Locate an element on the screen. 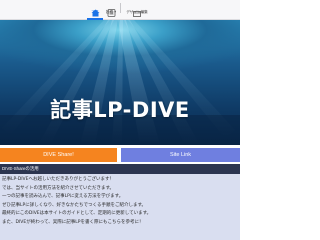  toolbar: 下書 投稿 ▾ デザイン編集 is located at coordinates (120, 10).